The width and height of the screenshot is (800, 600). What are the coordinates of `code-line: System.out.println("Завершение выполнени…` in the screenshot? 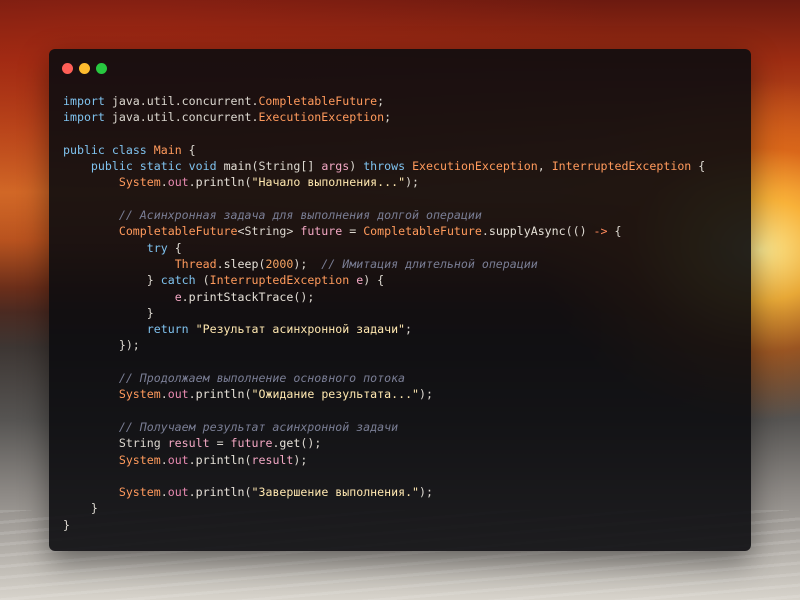 It's located at (384, 492).